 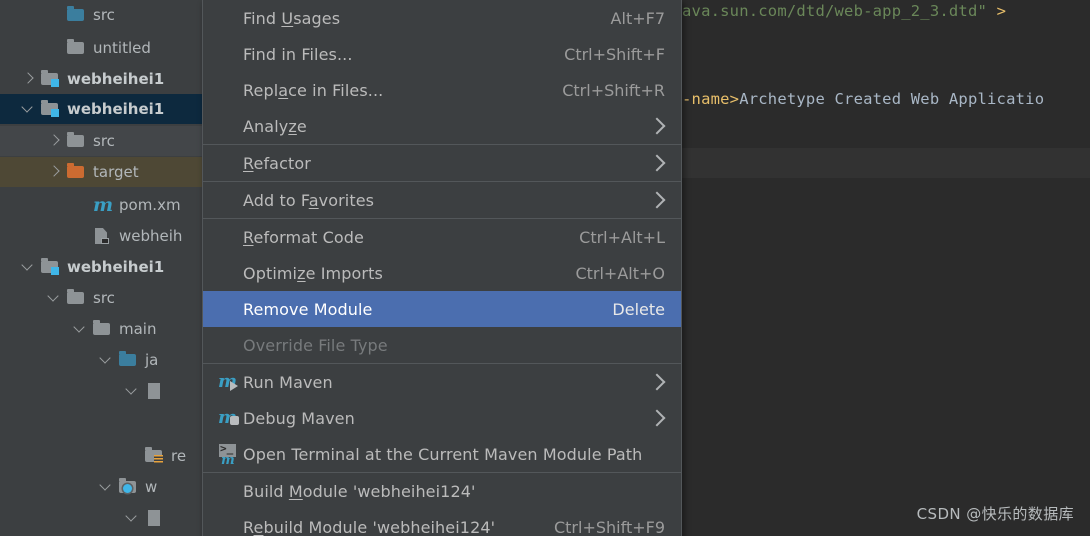 I want to click on menu-item-label: Override File Type, so click(x=315, y=345).